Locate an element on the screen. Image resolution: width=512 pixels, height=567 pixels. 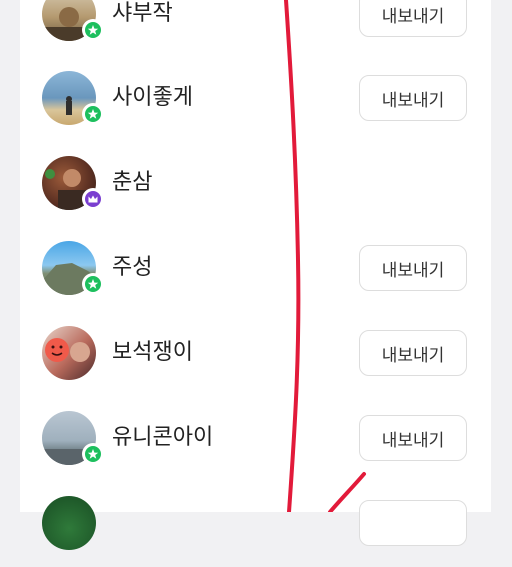
emoji-face-icon is located at coordinates (57, 350).